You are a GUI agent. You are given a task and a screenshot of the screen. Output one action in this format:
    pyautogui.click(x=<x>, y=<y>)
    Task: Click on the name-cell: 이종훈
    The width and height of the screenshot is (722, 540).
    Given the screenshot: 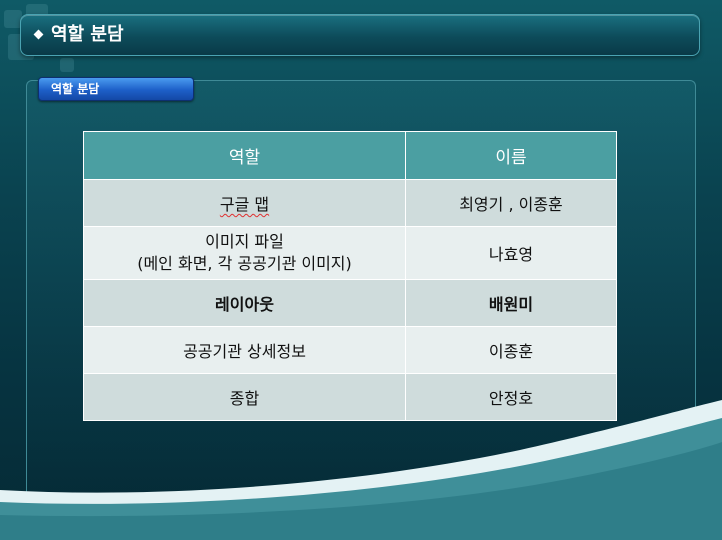 What is the action you would take?
    pyautogui.click(x=511, y=350)
    